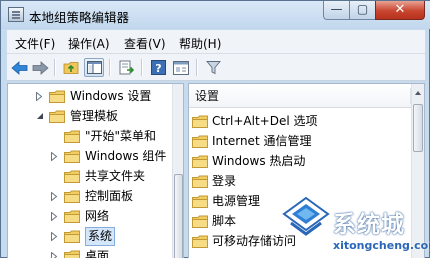 This screenshot has height=258, width=430. Describe the element at coordinates (362, 10) in the screenshot. I see `maximize-button: ▢` at that location.